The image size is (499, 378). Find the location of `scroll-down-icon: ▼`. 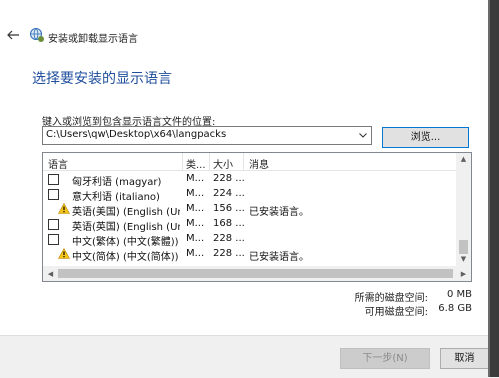

scroll-down-icon: ▼ is located at coordinates (463, 259).